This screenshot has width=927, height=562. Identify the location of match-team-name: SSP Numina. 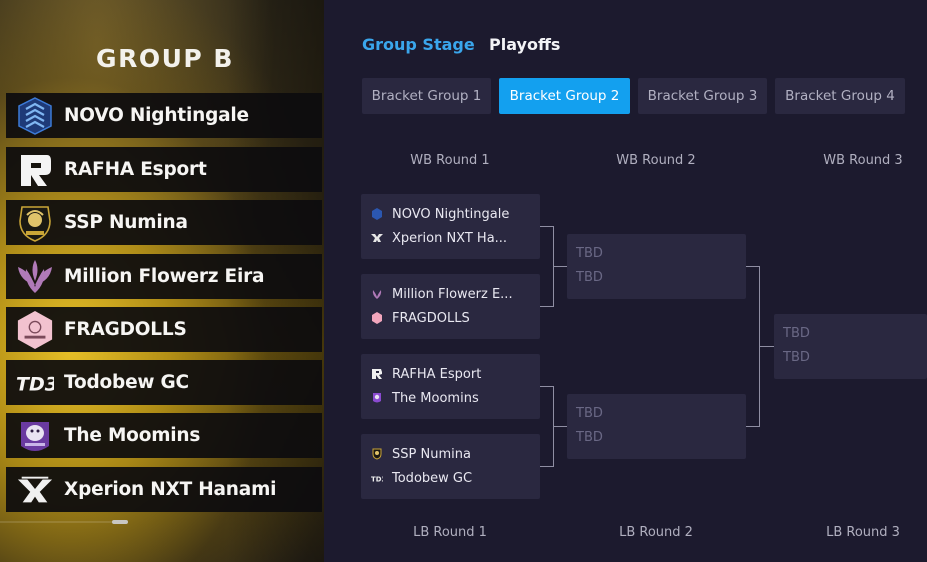
(431, 454).